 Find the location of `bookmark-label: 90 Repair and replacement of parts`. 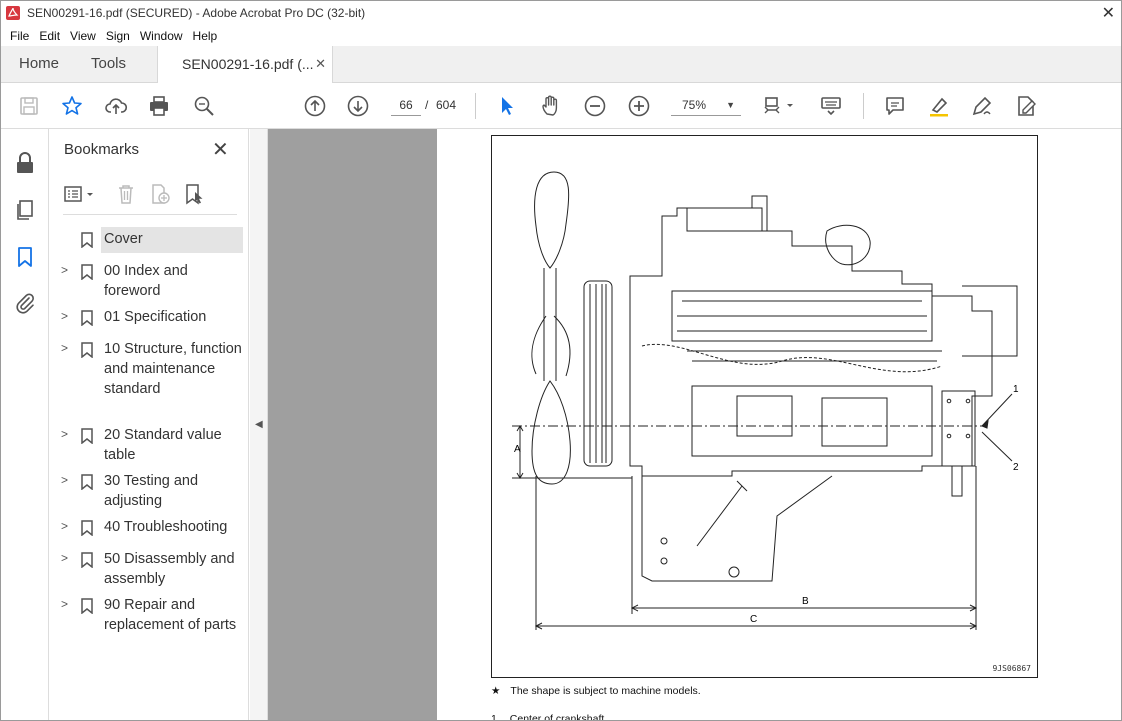

bookmark-label: 90 Repair and replacement of parts is located at coordinates (170, 615).